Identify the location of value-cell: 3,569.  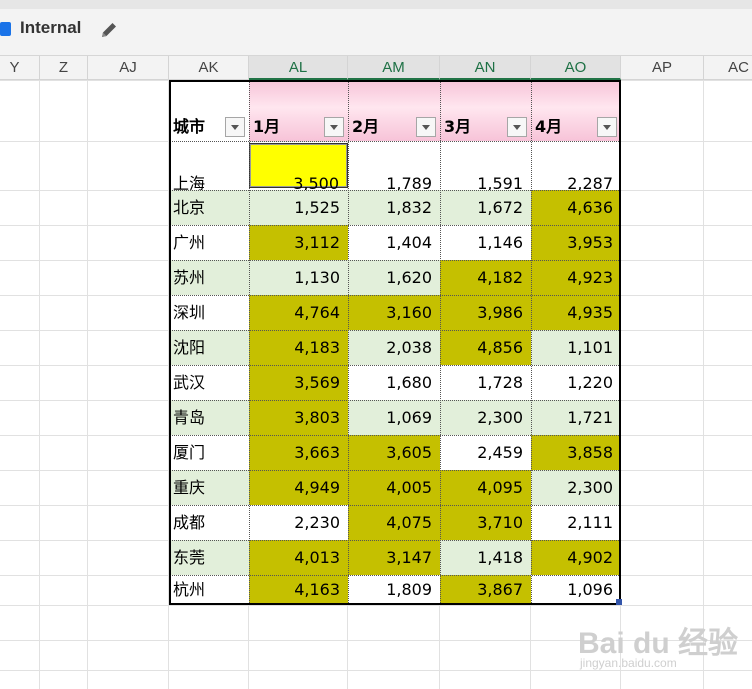
(298, 382).